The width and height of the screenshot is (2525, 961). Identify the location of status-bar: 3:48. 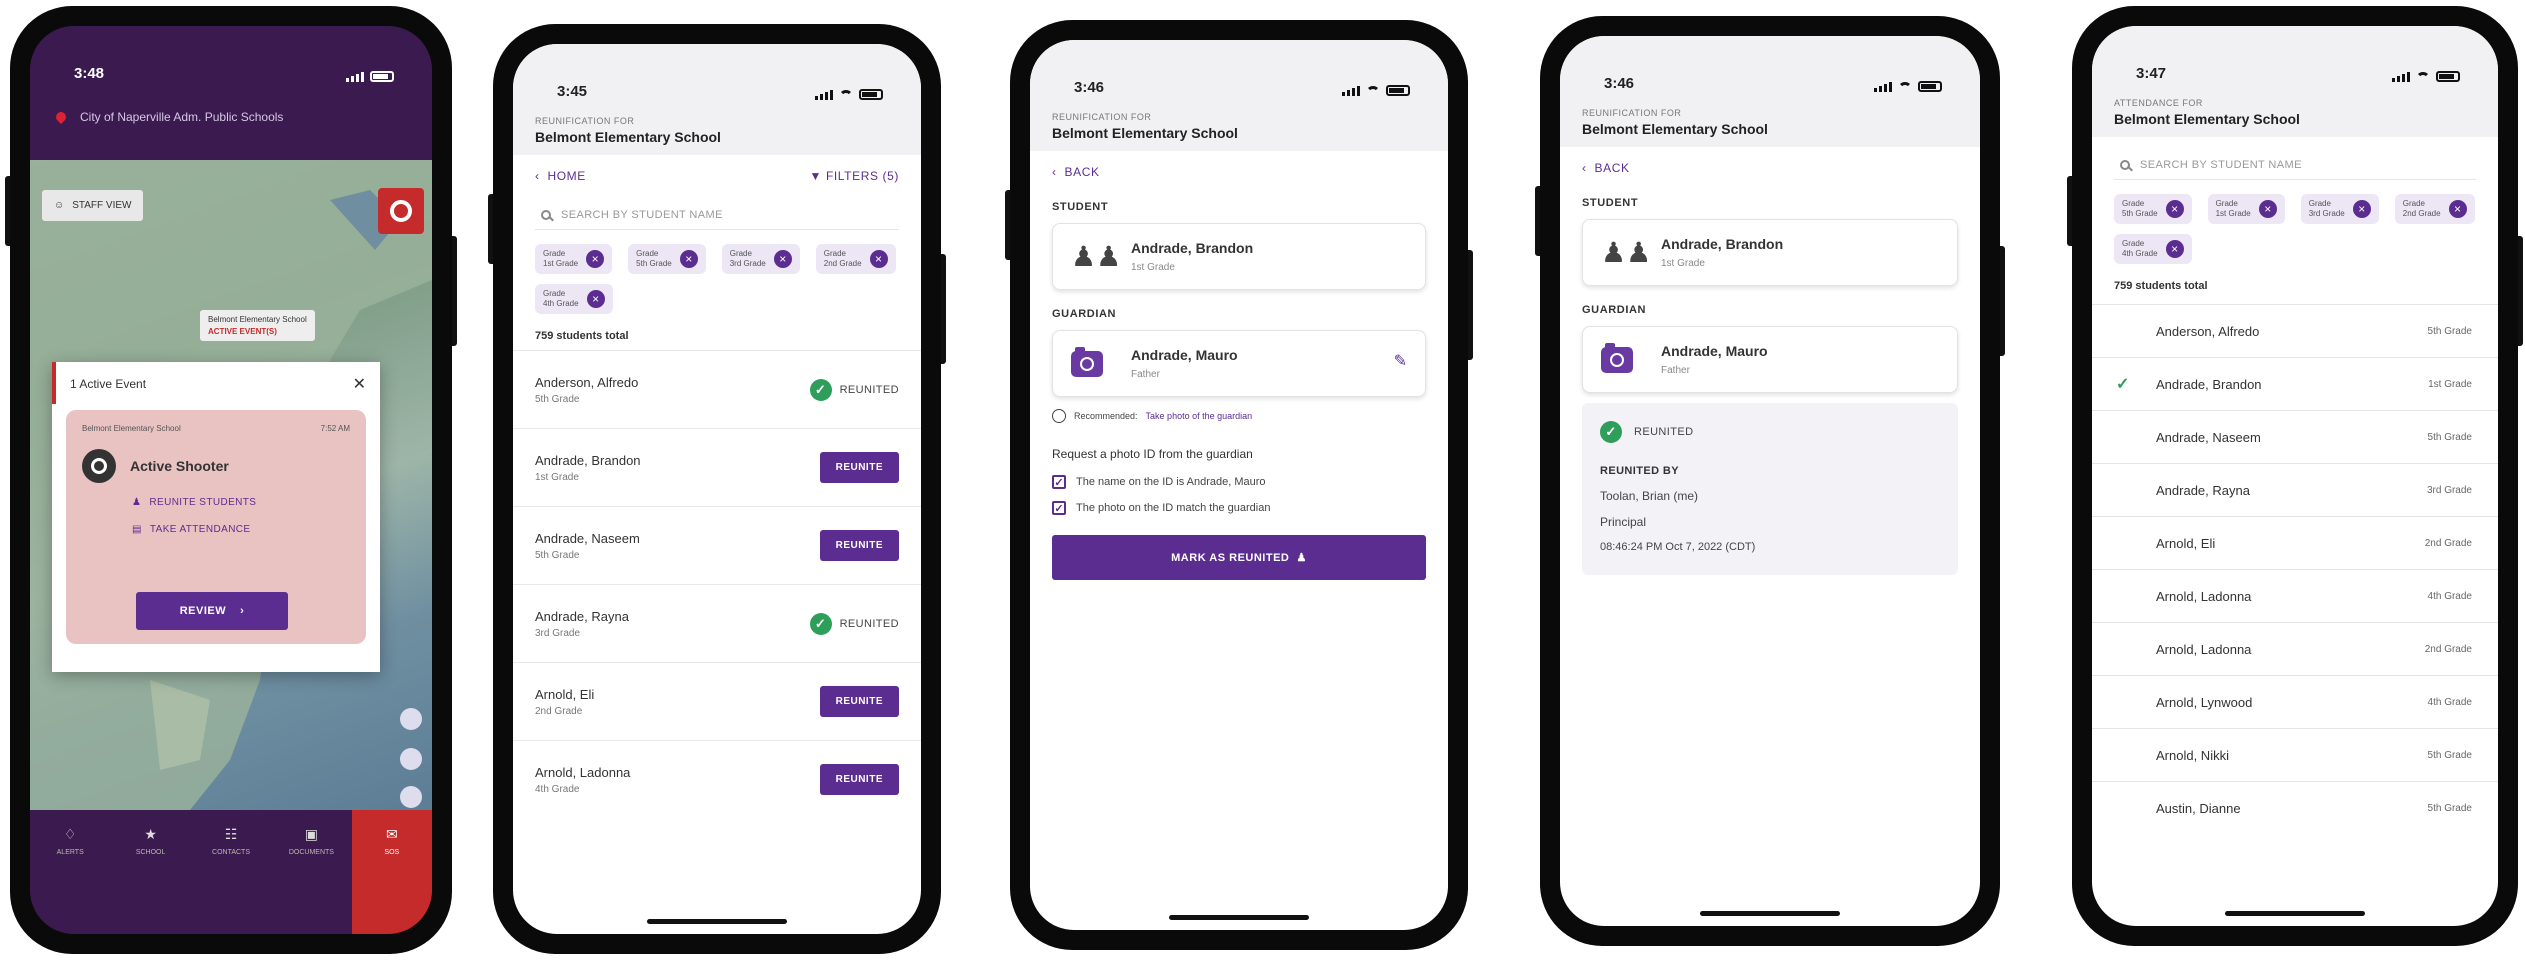
(231, 57).